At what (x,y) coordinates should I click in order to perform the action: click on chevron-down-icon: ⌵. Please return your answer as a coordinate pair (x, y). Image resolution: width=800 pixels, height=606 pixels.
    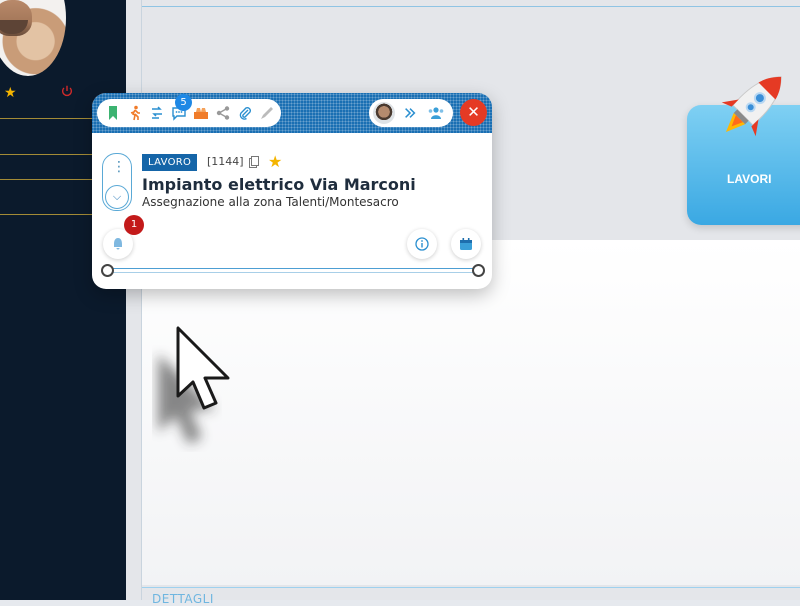
    Looking at the image, I should click on (117, 197).